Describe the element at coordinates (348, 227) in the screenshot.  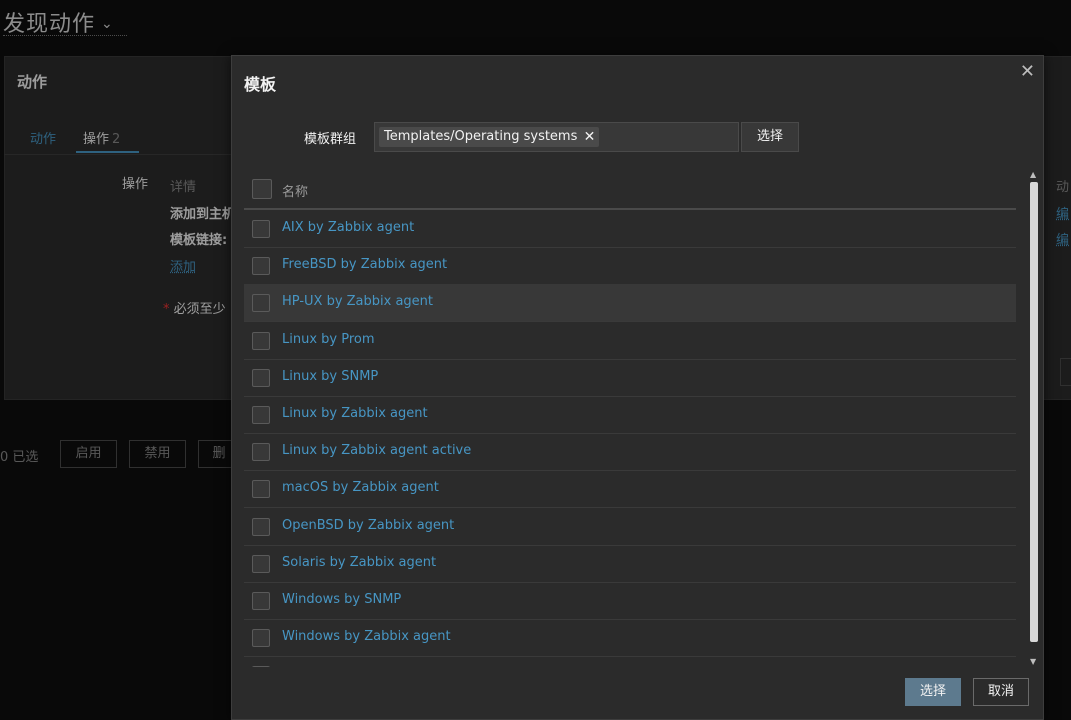
I see `template-name-link: AIX by Zabbix agent` at that location.